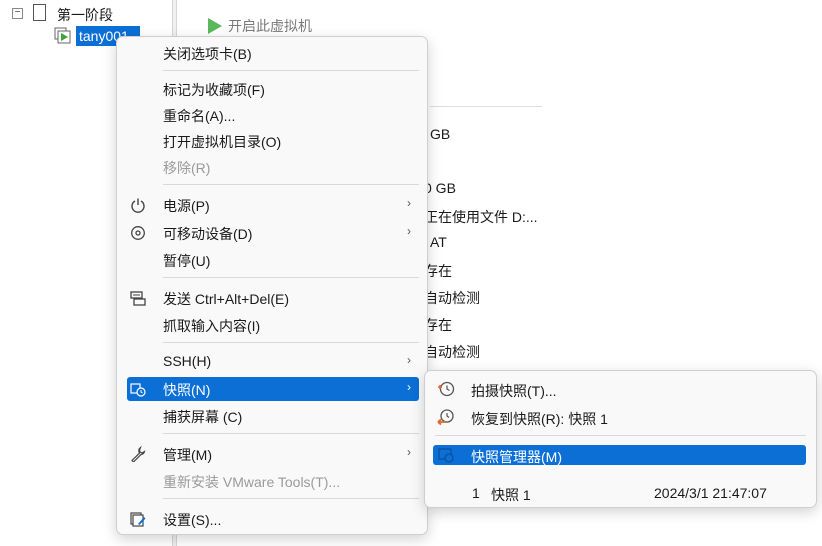 The width and height of the screenshot is (822, 546). What do you see at coordinates (187, 168) in the screenshot?
I see `menu-label: 移除(R)` at bounding box center [187, 168].